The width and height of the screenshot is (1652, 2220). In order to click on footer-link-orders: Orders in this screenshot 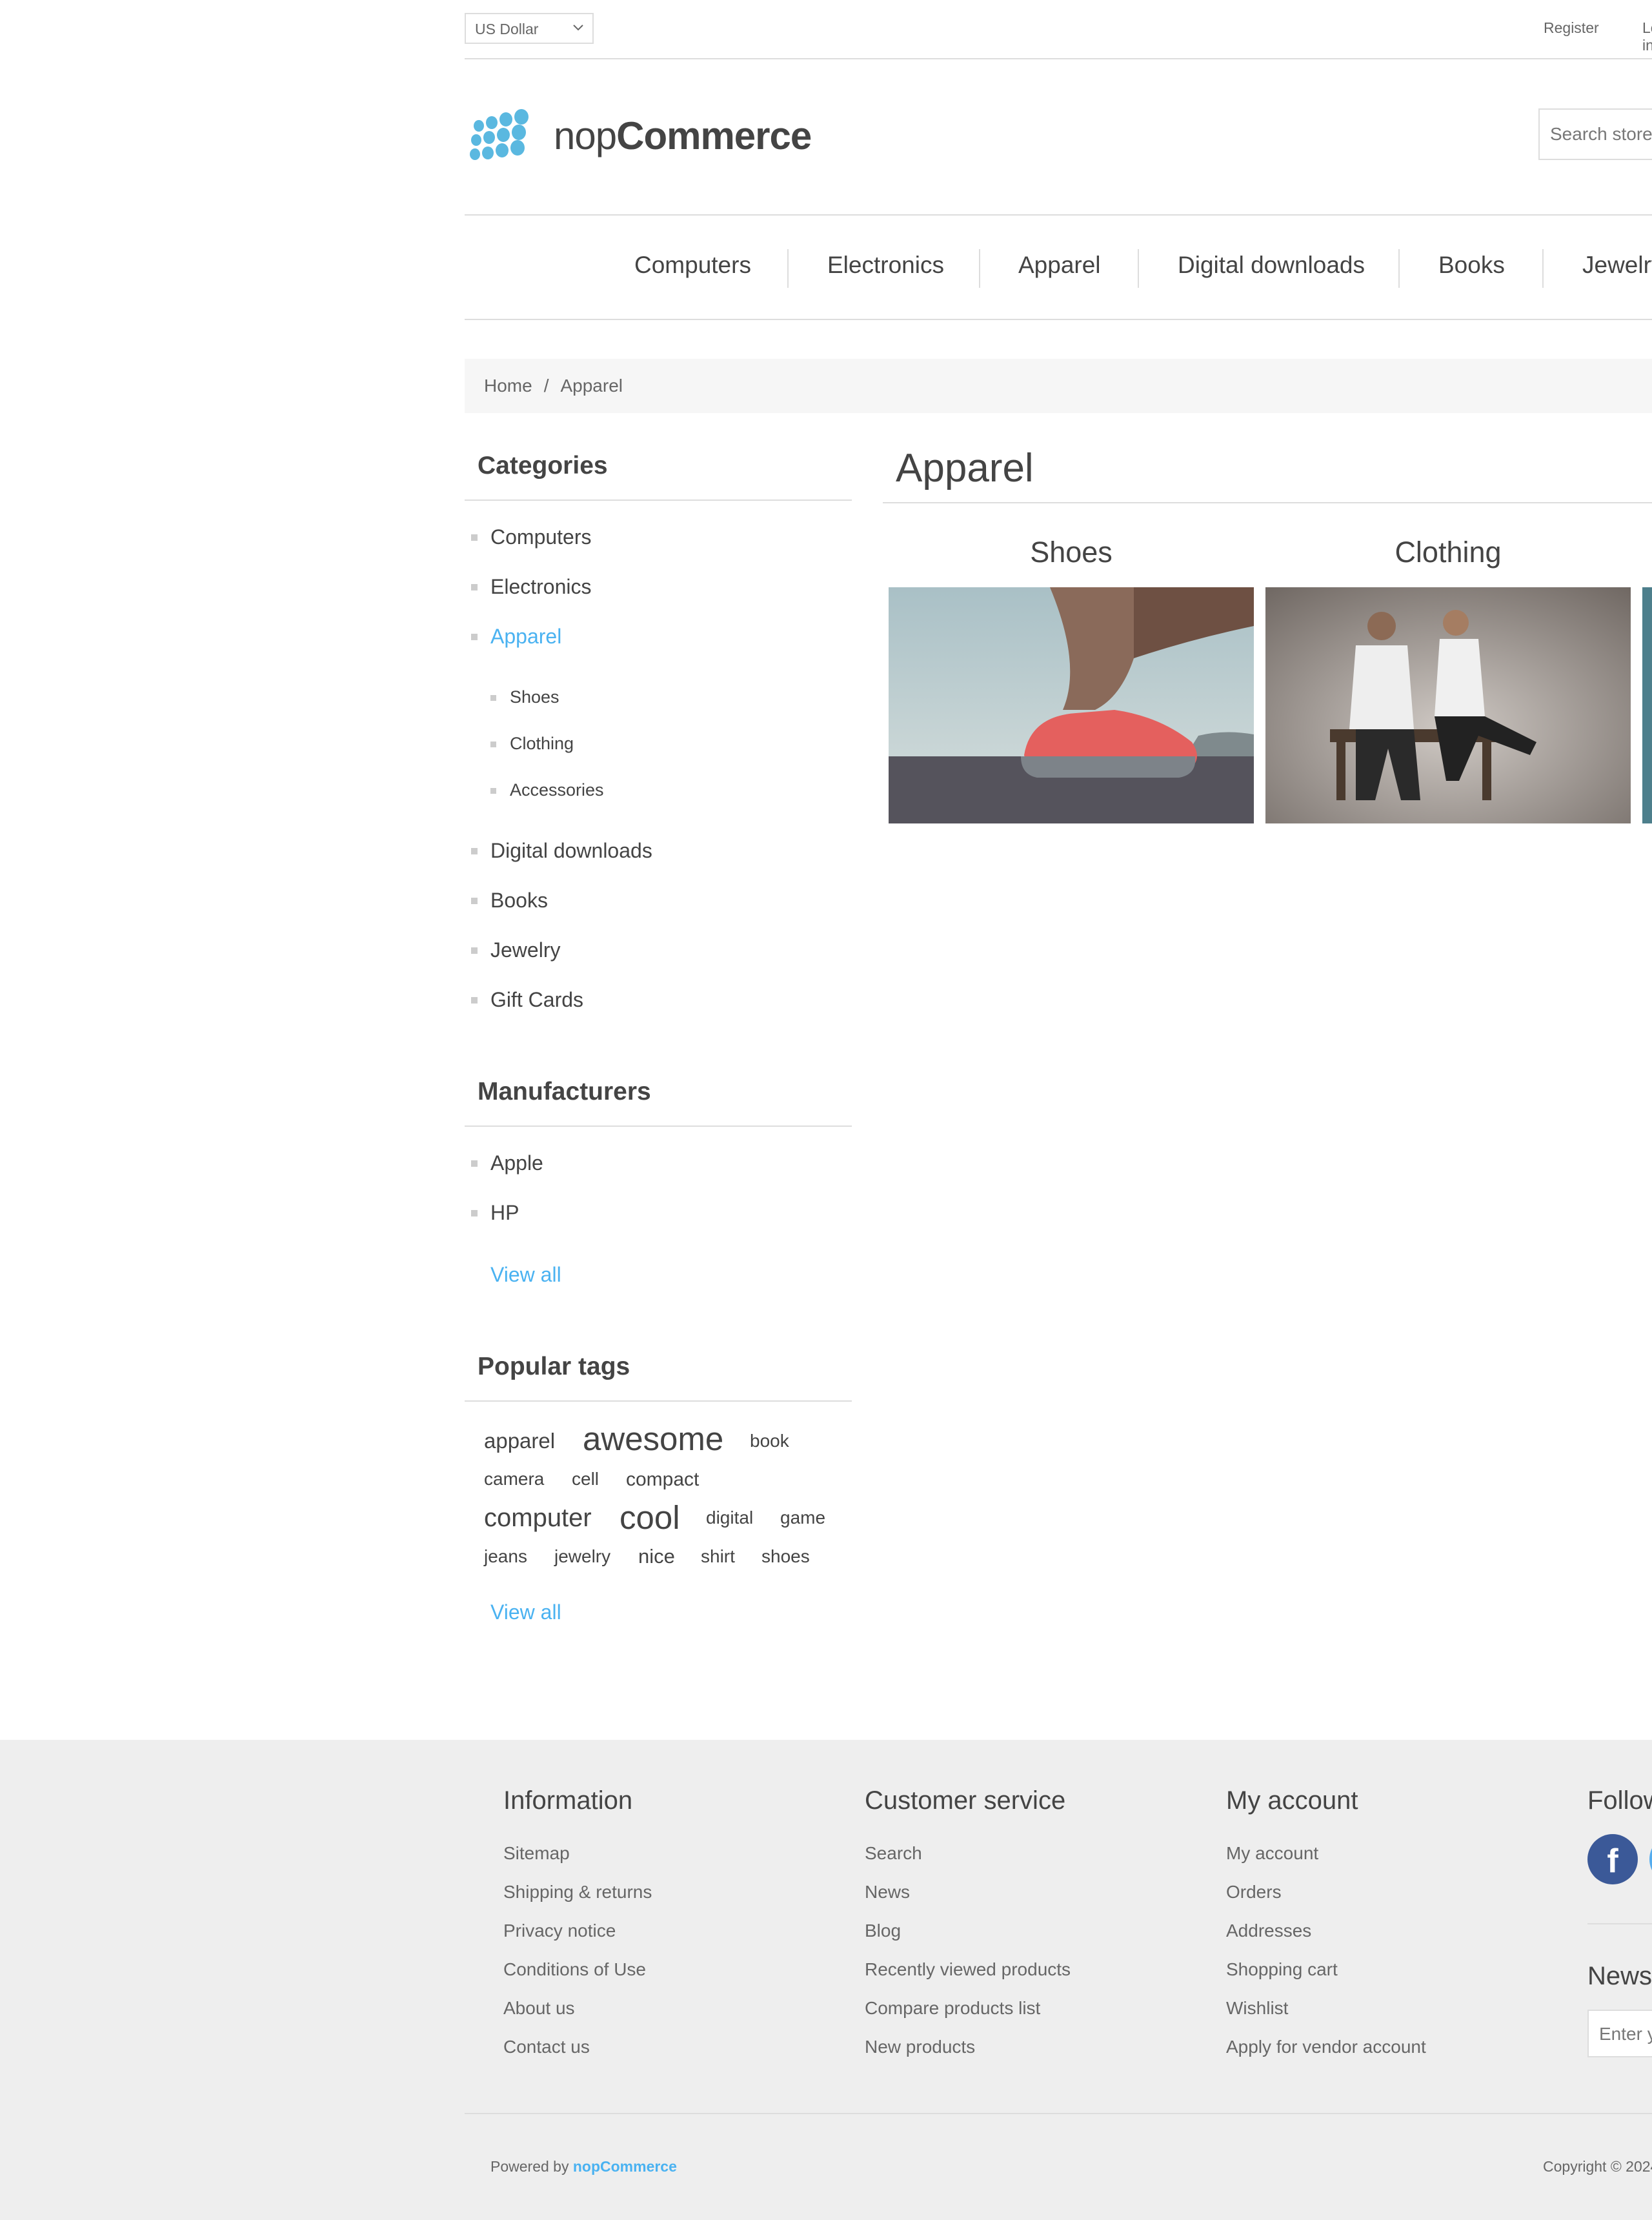, I will do `click(1254, 1892)`.